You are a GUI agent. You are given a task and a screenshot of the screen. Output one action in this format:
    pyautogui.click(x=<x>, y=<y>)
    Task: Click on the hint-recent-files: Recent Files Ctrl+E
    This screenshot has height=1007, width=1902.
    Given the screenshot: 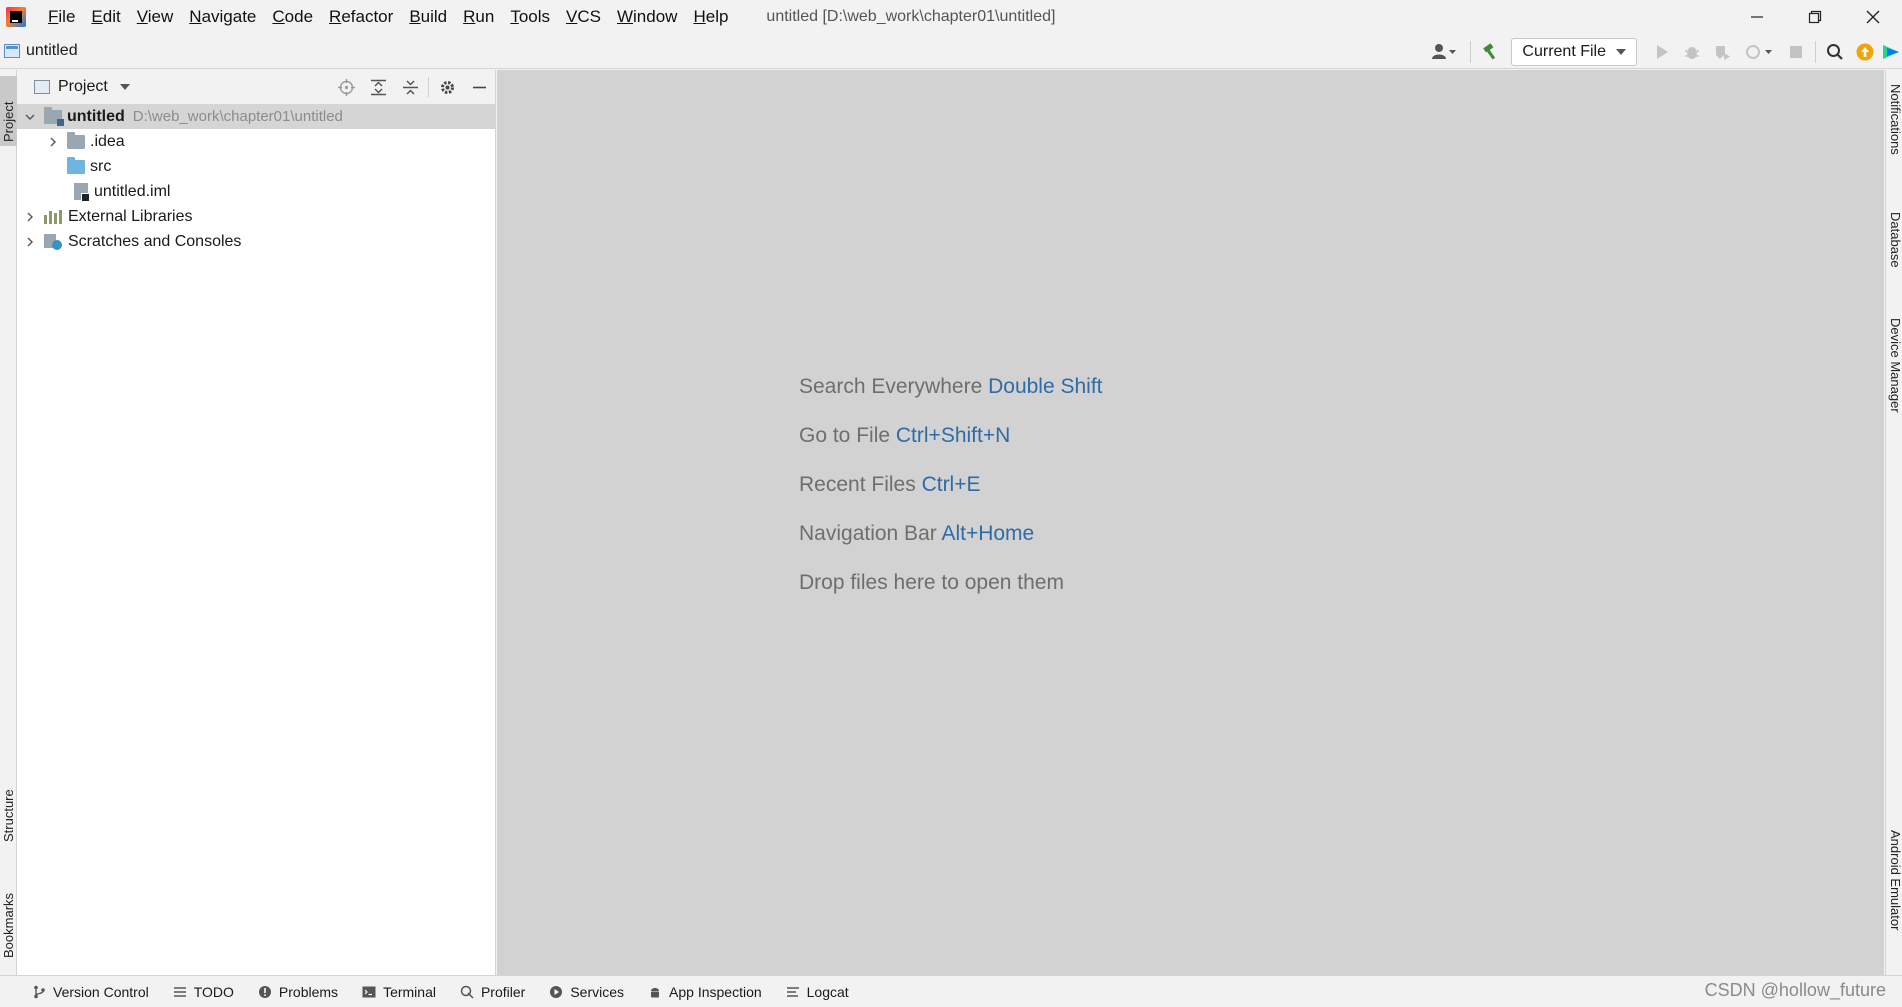 What is the action you would take?
    pyautogui.click(x=951, y=484)
    